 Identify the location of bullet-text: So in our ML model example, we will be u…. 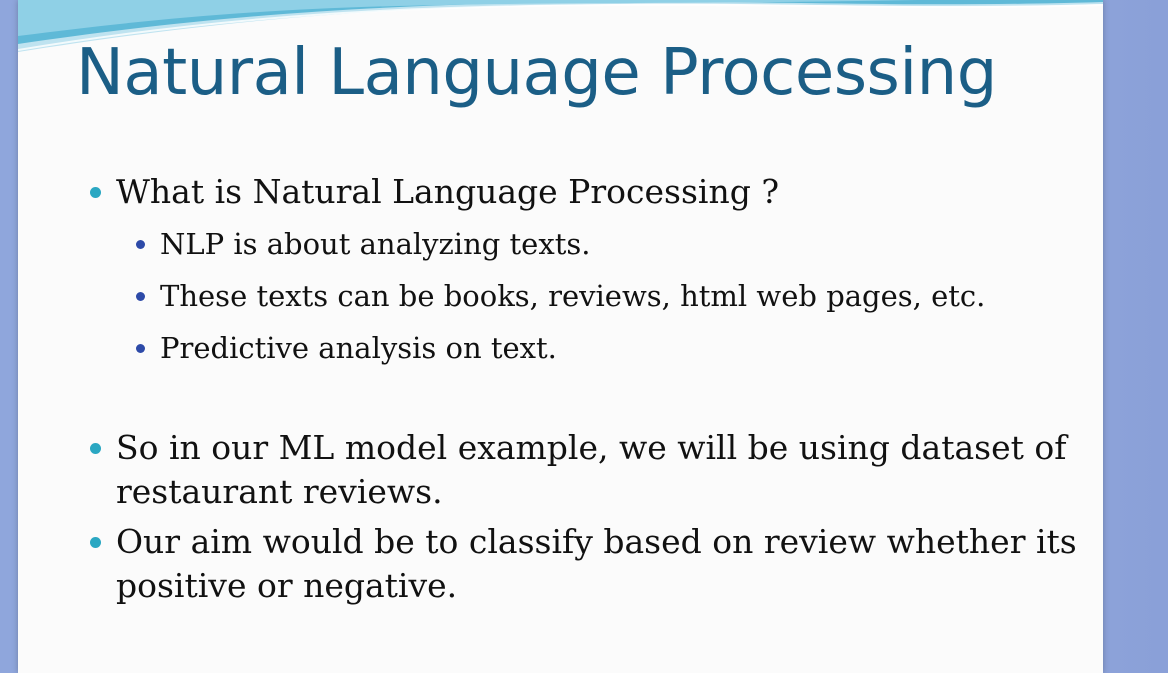
(591, 469).